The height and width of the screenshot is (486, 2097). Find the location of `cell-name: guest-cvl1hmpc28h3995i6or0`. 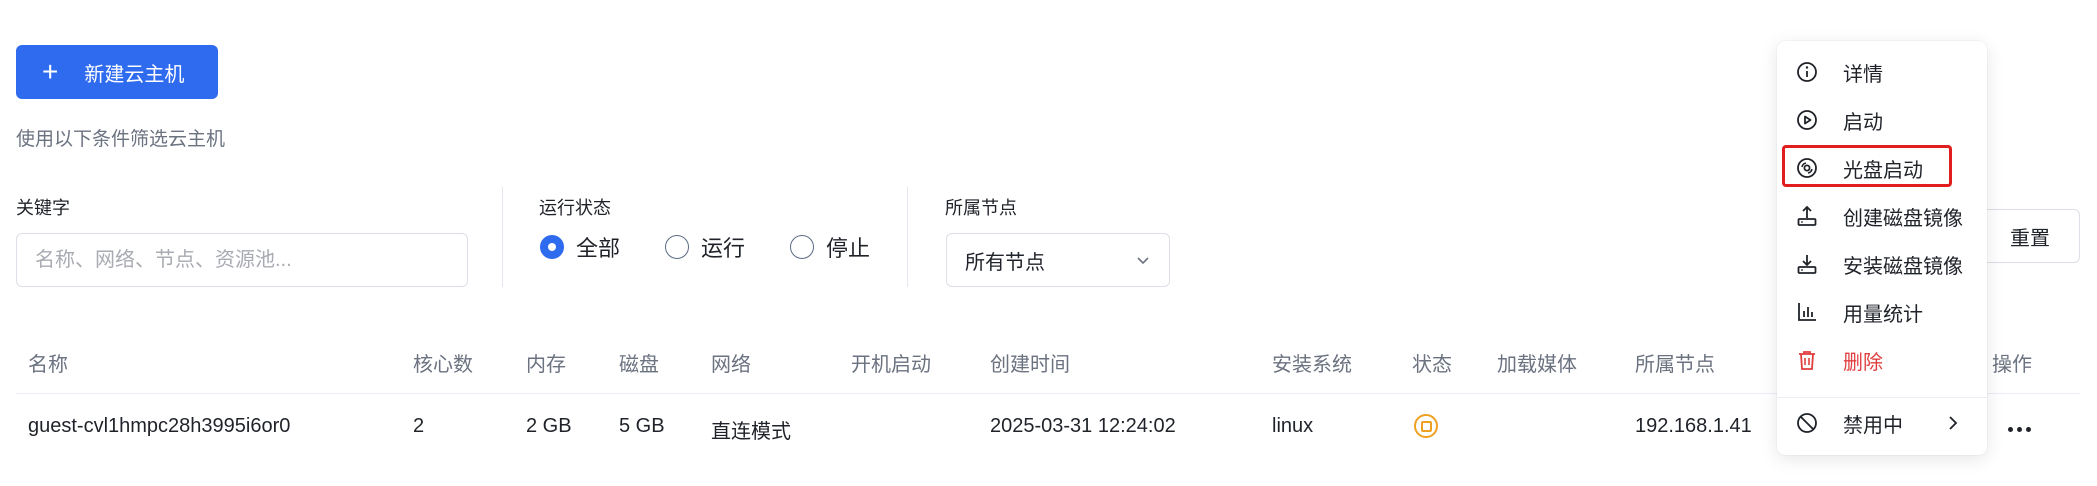

cell-name: guest-cvl1hmpc28h3995i6or0 is located at coordinates (159, 426).